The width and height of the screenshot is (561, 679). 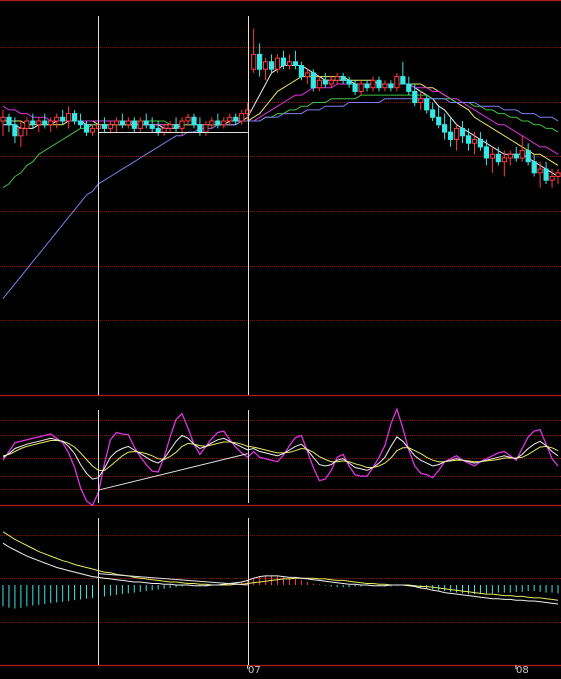 What do you see at coordinates (254, 670) in the screenshot?
I see `month-label-07: 07` at bounding box center [254, 670].